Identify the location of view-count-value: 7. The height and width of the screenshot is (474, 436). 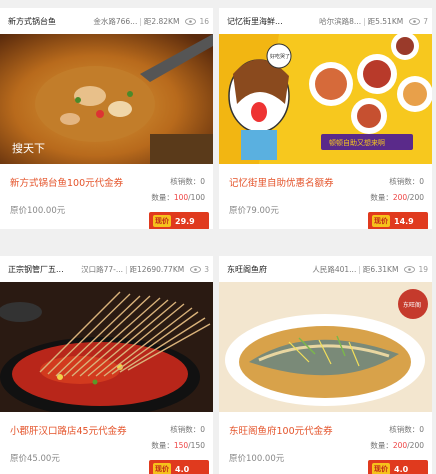
(425, 21).